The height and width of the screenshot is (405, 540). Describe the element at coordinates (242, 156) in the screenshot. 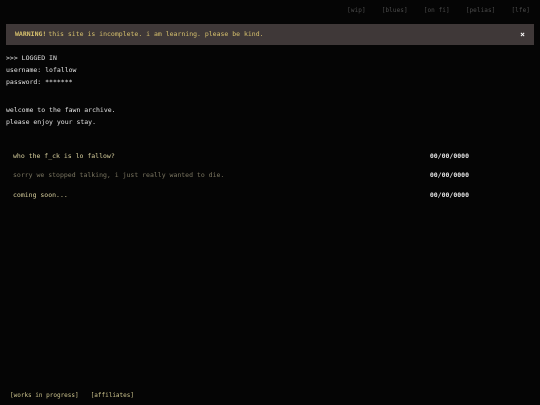

I see `post-item: who the f_ck is lo fallow? 00/00/0000` at that location.